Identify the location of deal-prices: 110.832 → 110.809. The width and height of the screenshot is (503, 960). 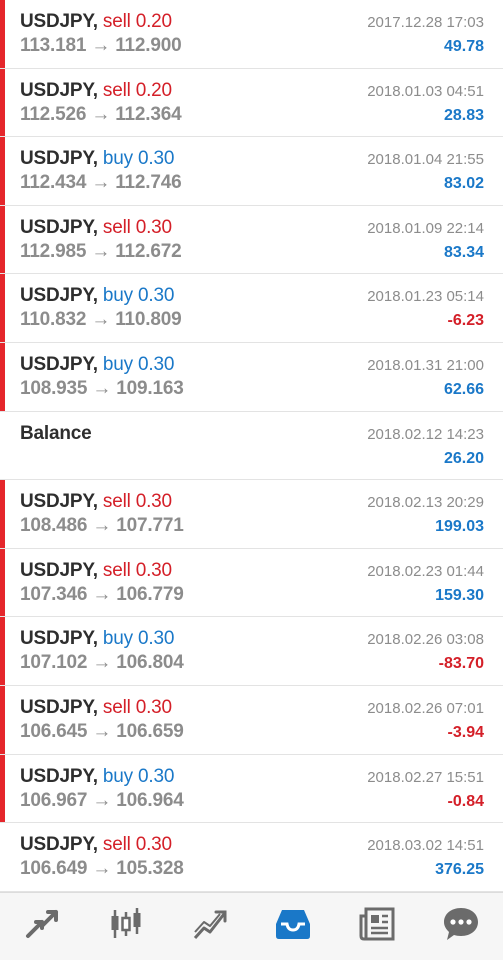
(101, 320).